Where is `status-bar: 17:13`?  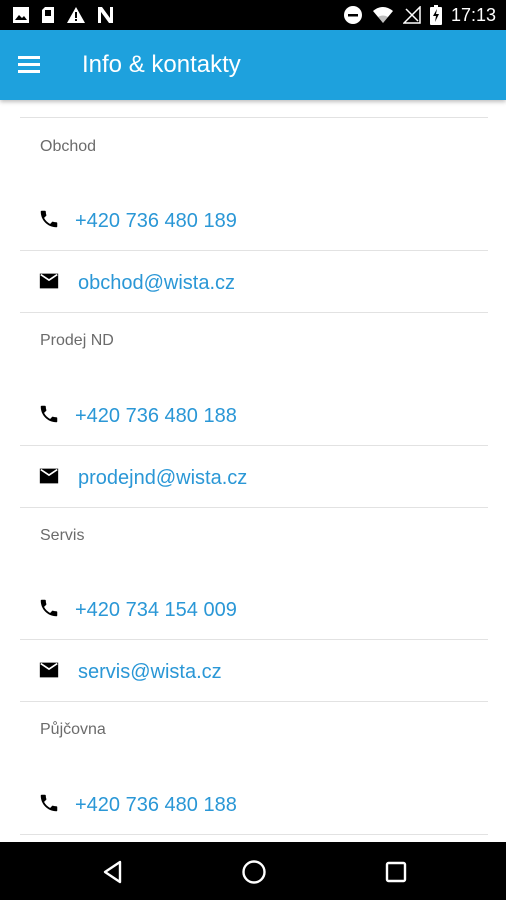 status-bar: 17:13 is located at coordinates (253, 15).